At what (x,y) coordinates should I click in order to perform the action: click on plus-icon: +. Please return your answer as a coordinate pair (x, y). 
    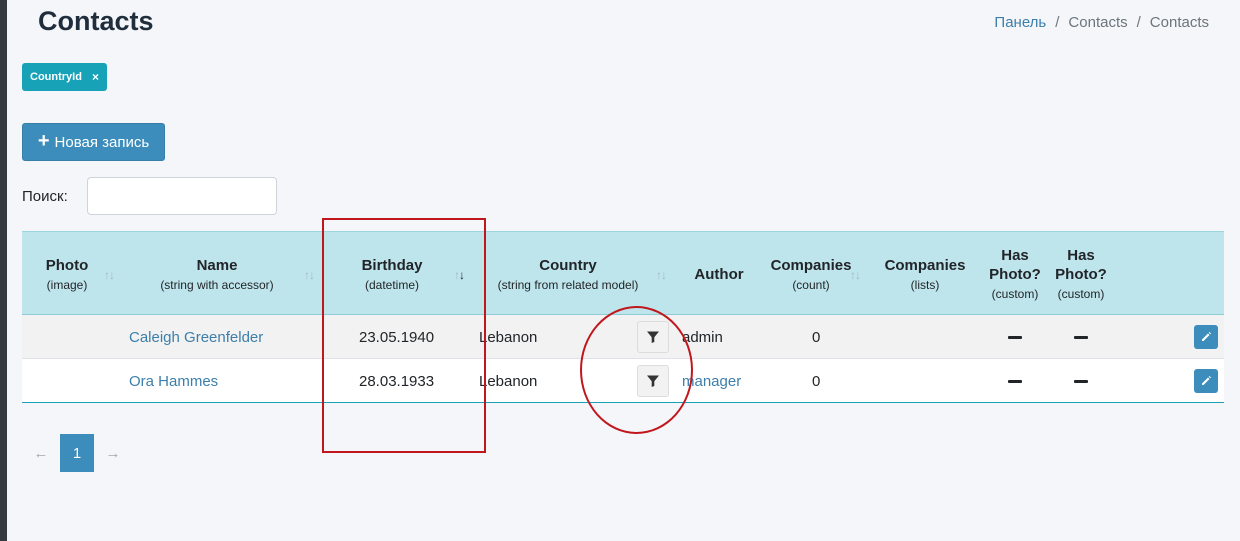
    Looking at the image, I should click on (43, 141).